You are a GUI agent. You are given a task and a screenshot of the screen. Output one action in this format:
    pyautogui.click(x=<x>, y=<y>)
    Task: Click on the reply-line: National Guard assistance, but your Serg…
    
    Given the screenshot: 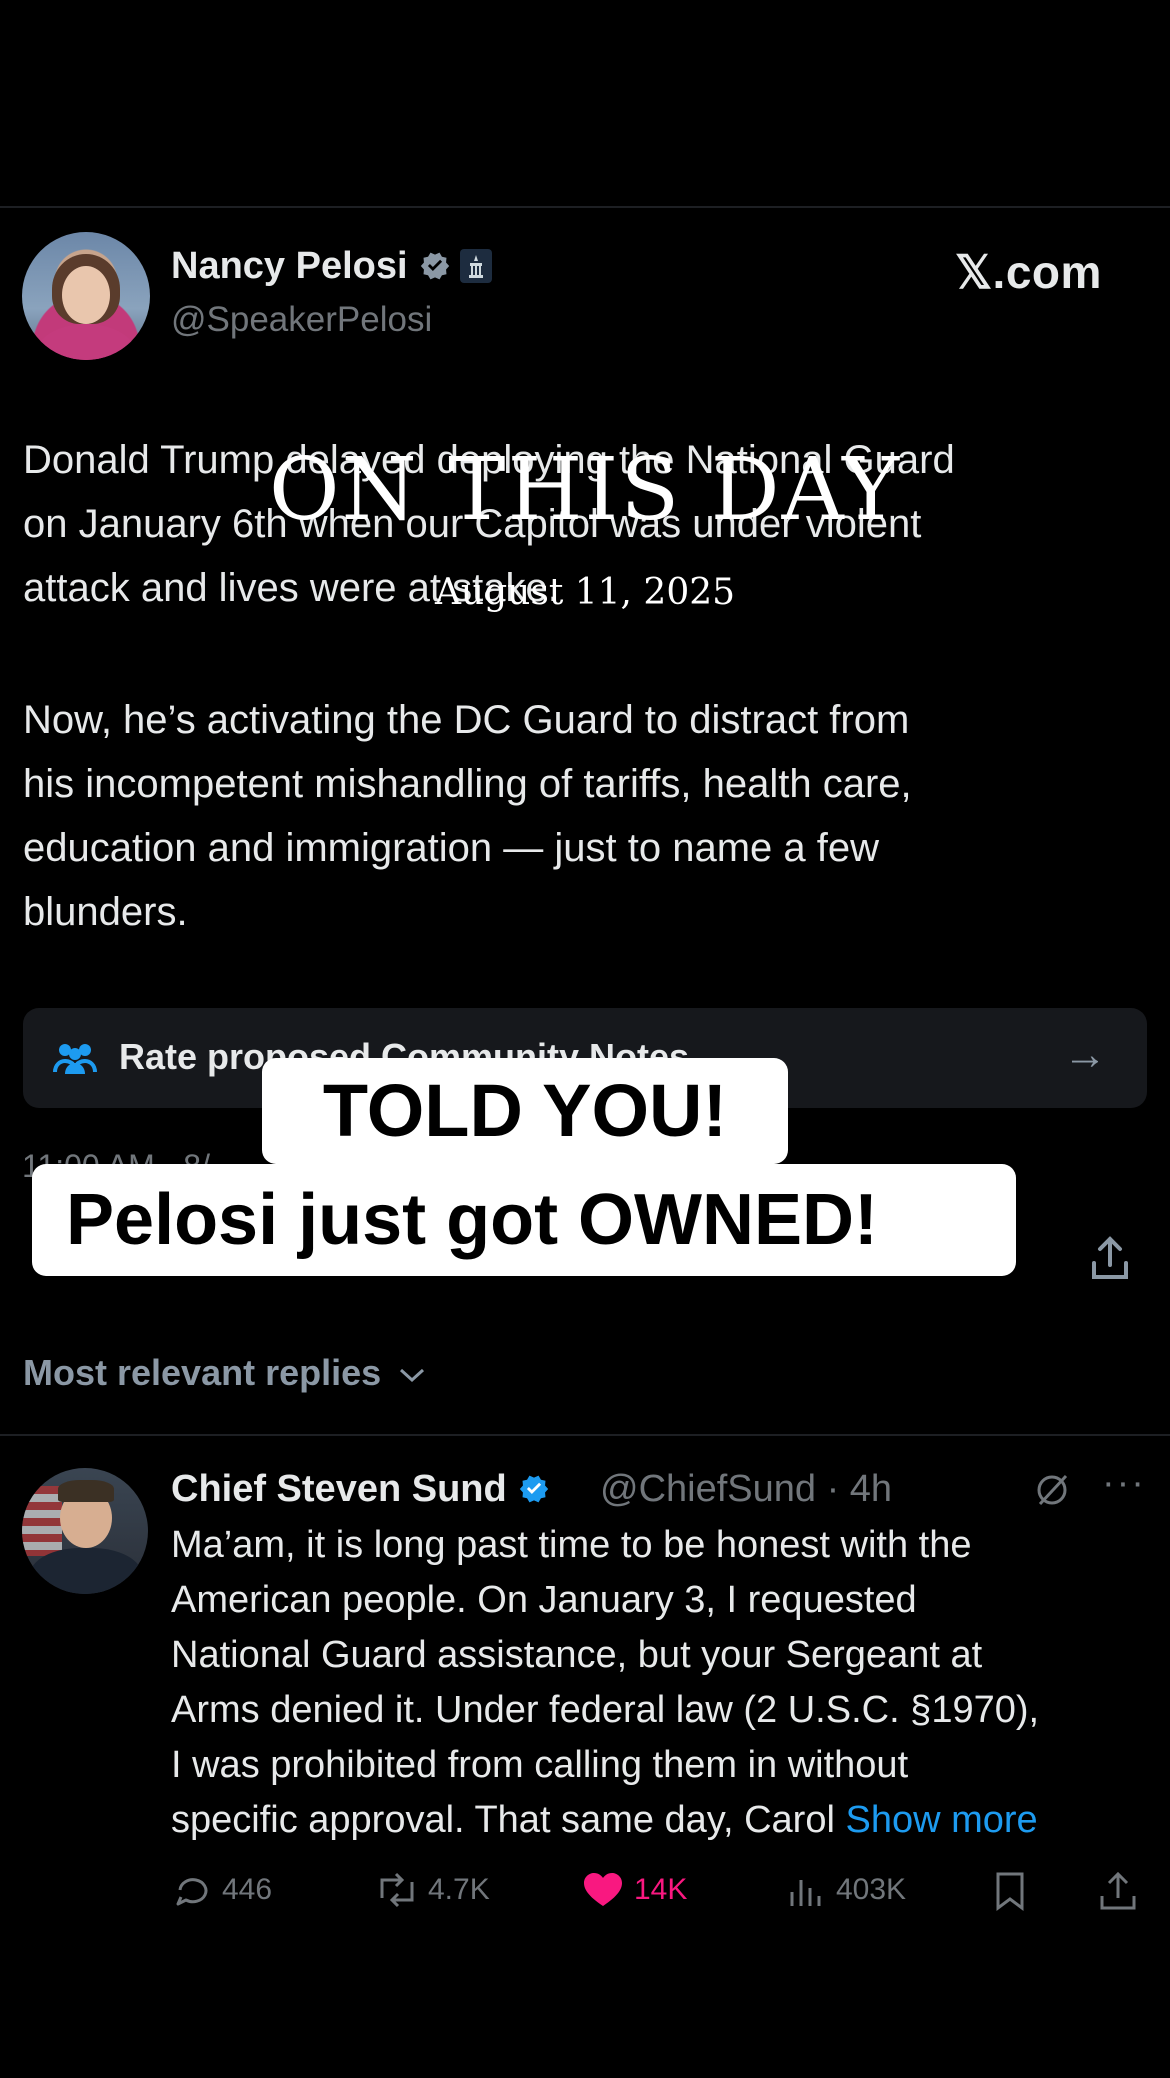 What is the action you would take?
    pyautogui.click(x=577, y=1655)
    